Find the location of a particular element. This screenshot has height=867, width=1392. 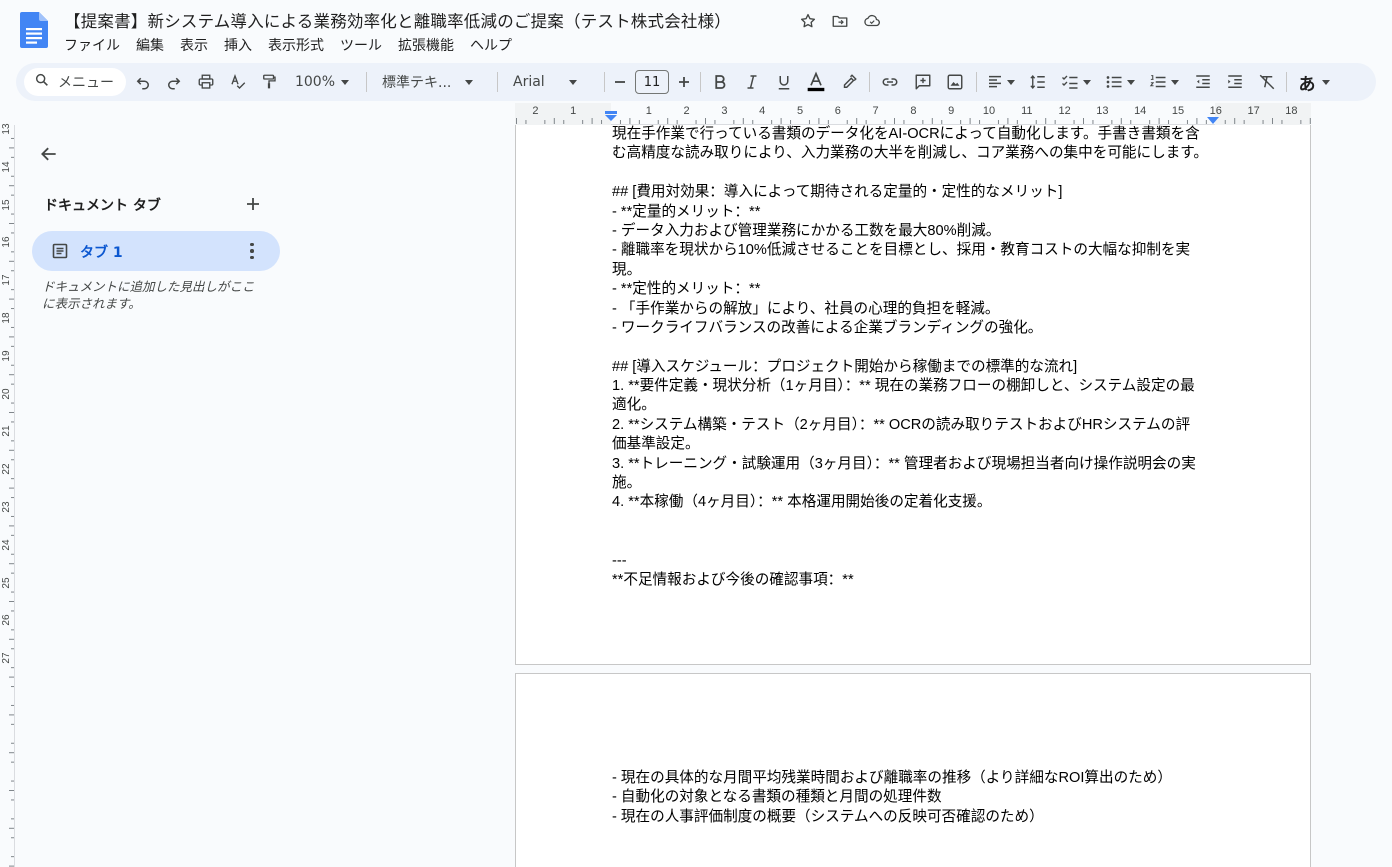

document-text-line: - **定量的メリット：** is located at coordinates (910, 212).